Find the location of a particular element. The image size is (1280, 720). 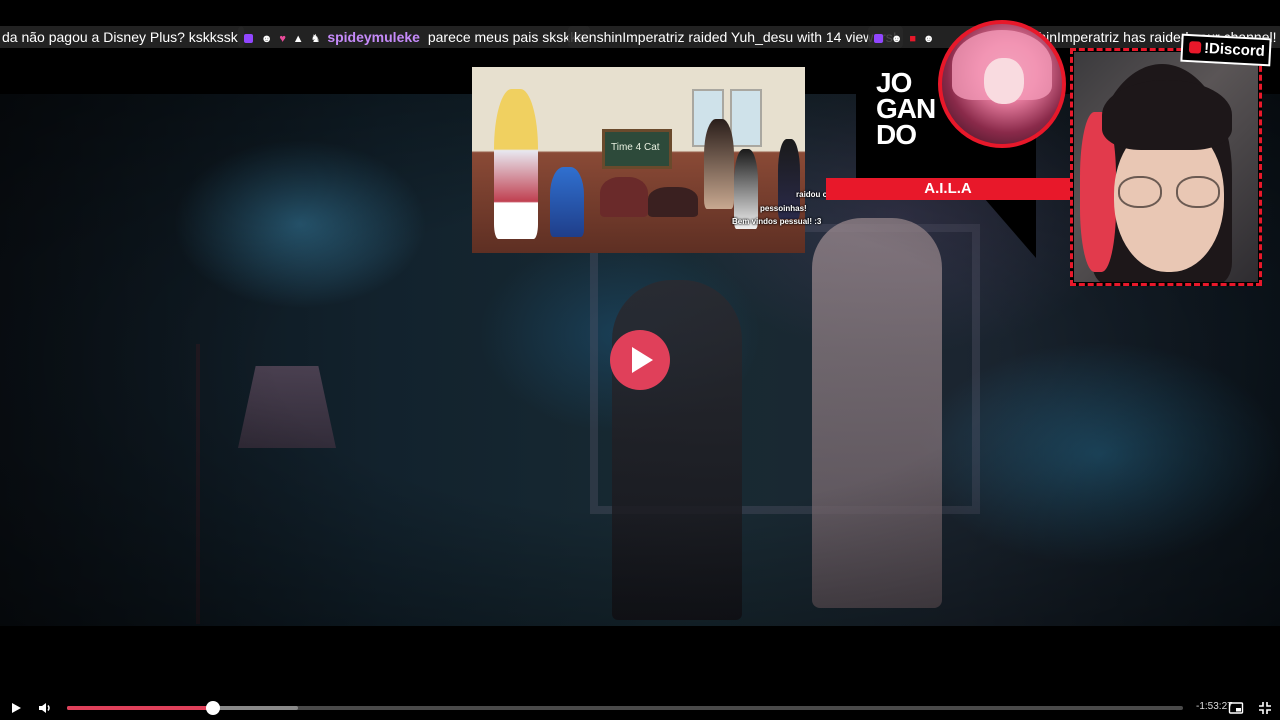

chat-message-text: parece meus pais skskks is located at coordinates (506, 37).